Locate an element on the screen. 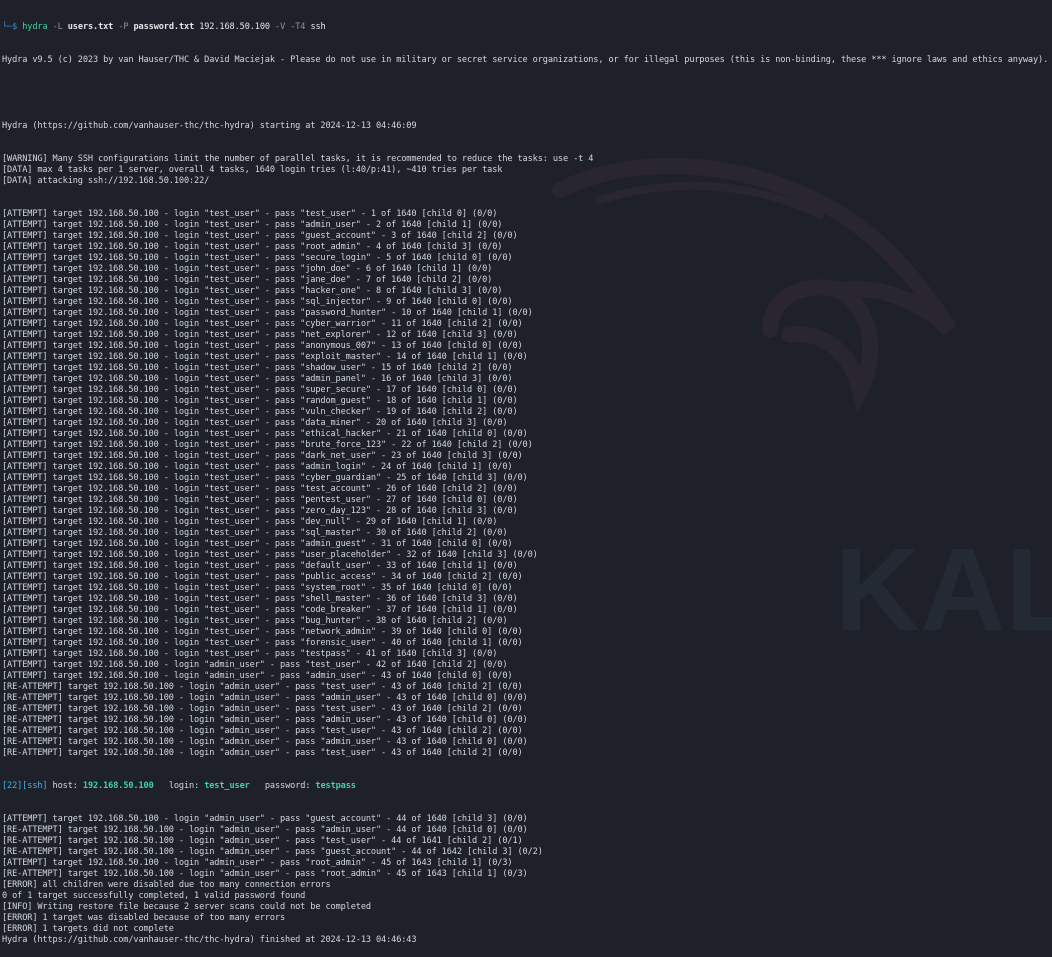 This screenshot has width=1052, height=957. found-password: testpass is located at coordinates (335, 786).